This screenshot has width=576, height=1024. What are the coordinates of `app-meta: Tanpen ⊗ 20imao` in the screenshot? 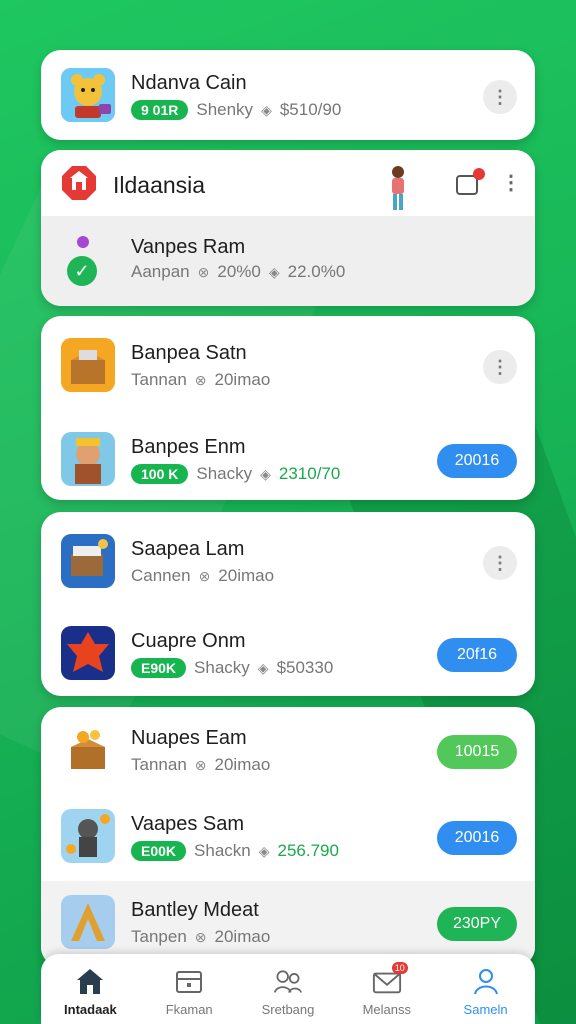 It's located at (200, 937).